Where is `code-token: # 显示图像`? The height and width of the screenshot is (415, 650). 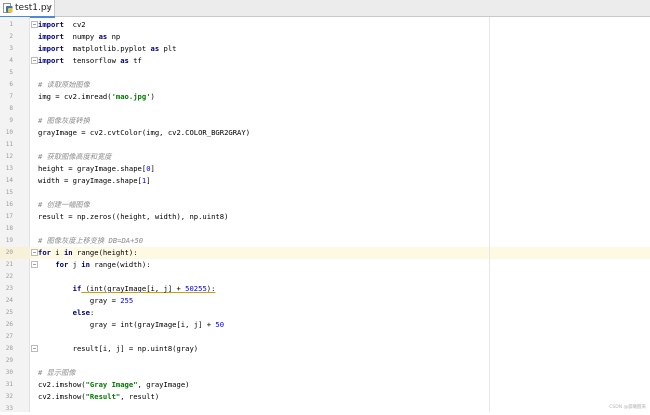 code-token: # 显示图像 is located at coordinates (57, 372).